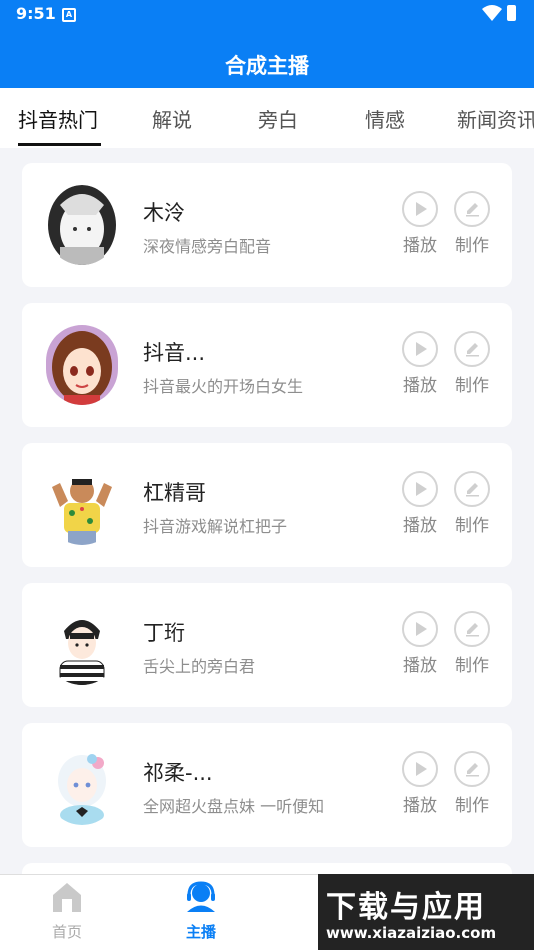 The width and height of the screenshot is (534, 951). Describe the element at coordinates (267, 44) in the screenshot. I see `app-header: 9:51 A 合成主播` at that location.